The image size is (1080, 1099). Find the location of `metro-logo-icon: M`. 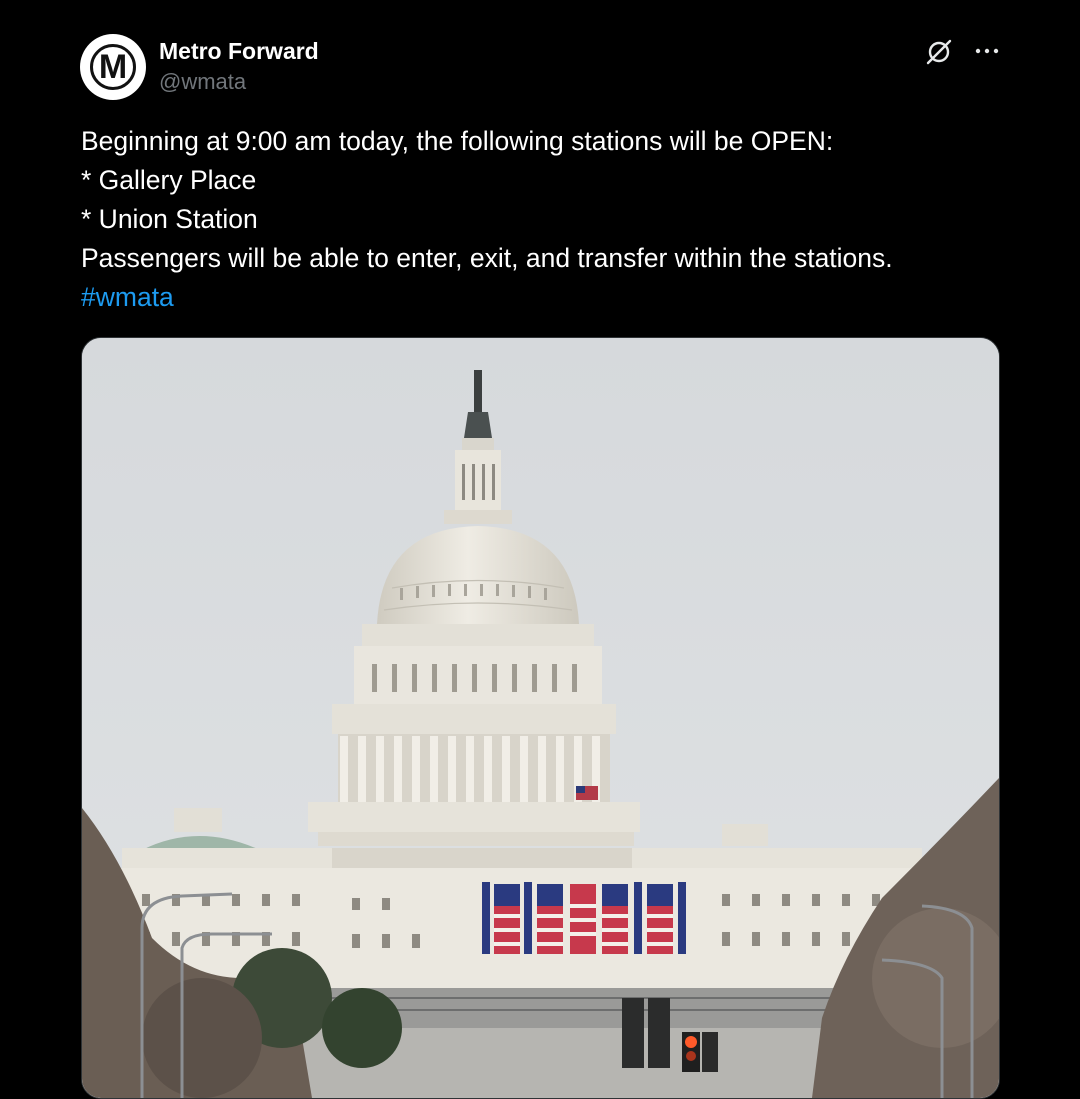

metro-logo-icon: M is located at coordinates (113, 67).